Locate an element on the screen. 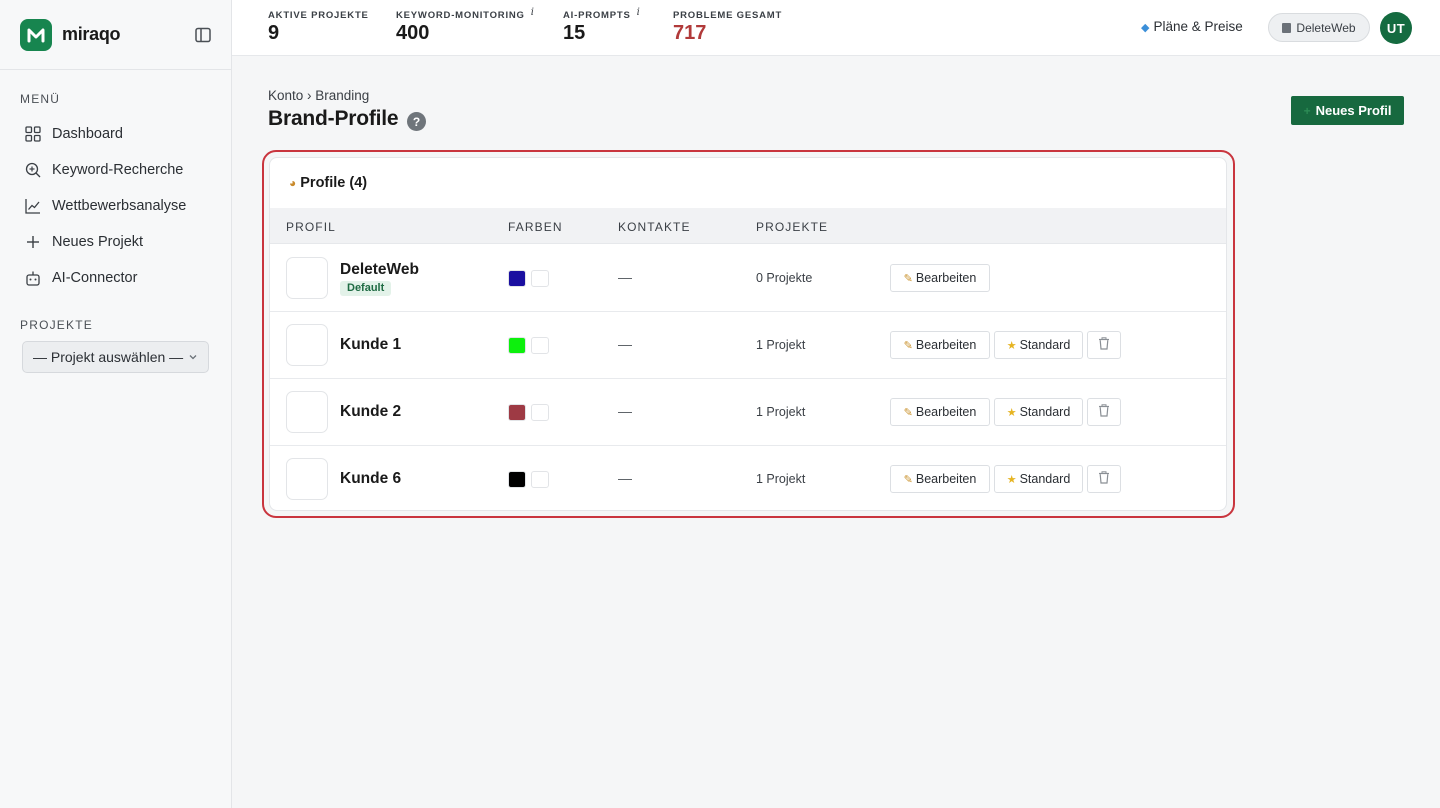  column-header-projekte: PROJEKTE is located at coordinates (792, 227).